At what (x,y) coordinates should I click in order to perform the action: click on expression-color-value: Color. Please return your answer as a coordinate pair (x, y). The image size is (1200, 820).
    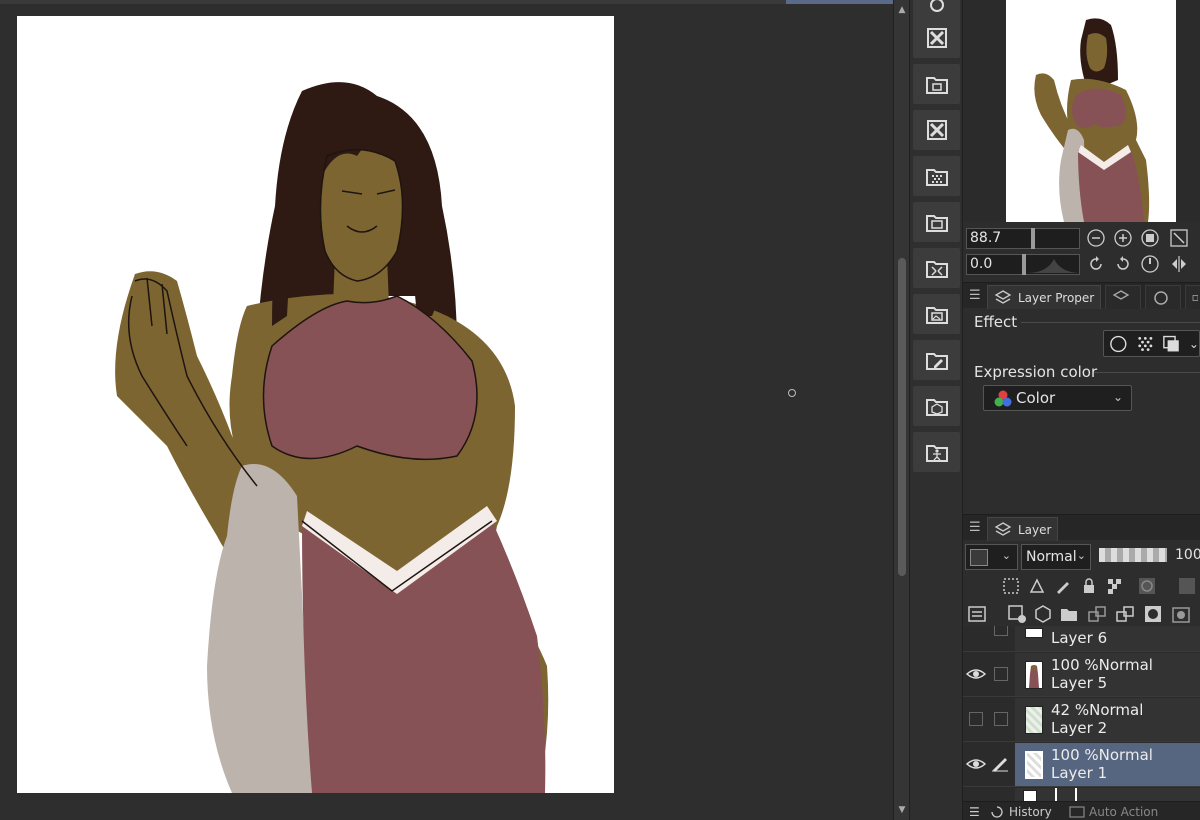
    Looking at the image, I should click on (1036, 398).